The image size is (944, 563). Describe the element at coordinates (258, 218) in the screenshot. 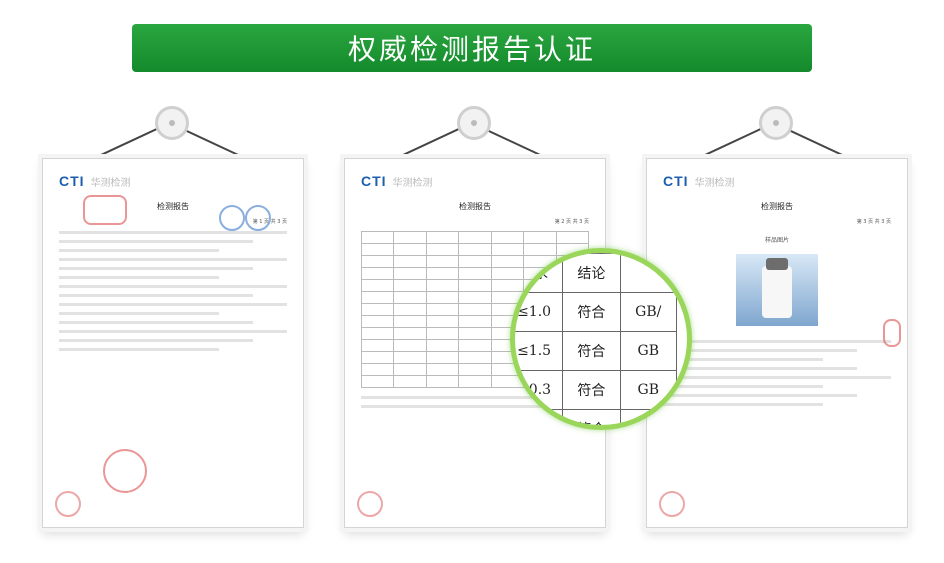

I see `cnas-mark-icon` at that location.